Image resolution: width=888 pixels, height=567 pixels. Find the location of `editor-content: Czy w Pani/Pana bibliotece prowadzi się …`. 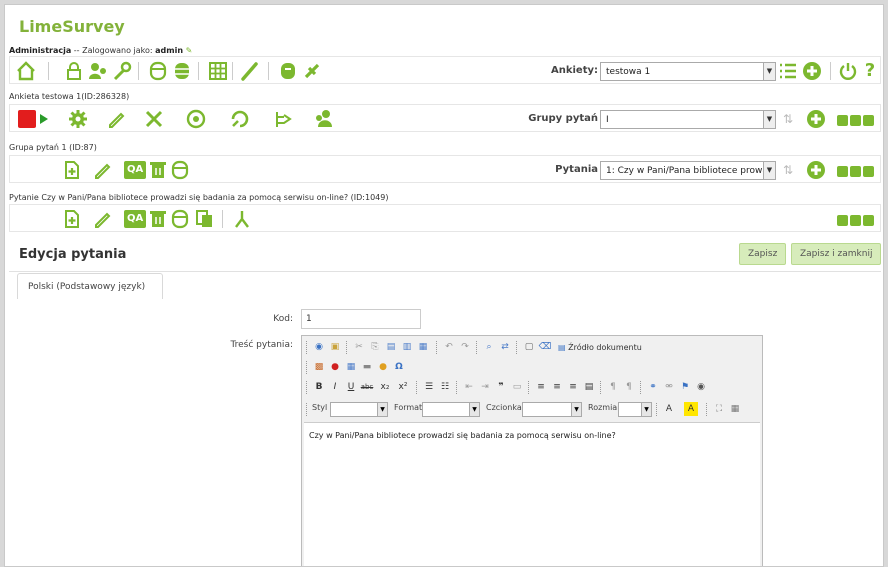

editor-content: Czy w Pani/Pana bibliotece prowadzi się … is located at coordinates (532, 494).